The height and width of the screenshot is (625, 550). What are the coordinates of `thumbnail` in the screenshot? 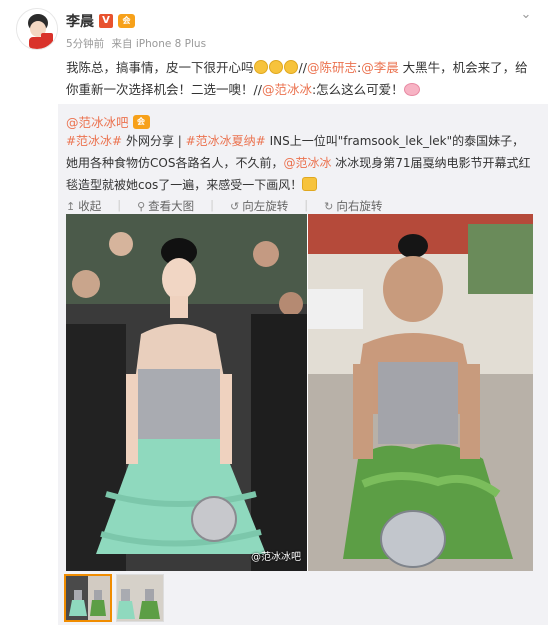 It's located at (140, 598).